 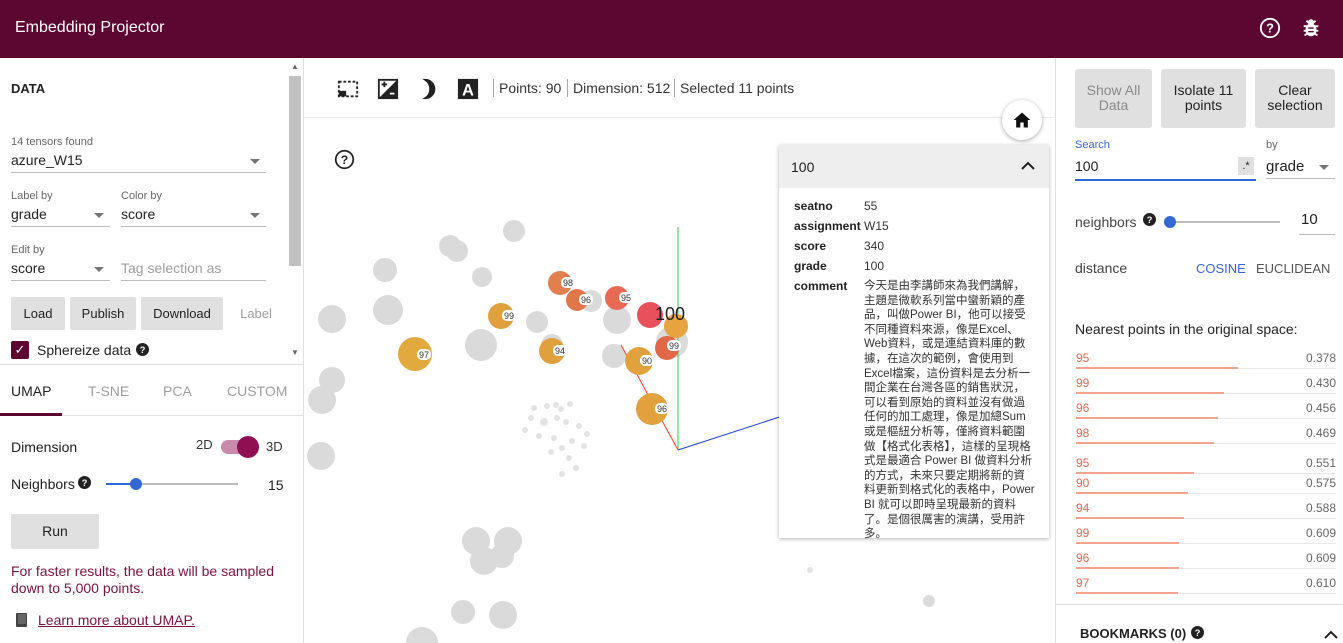 What do you see at coordinates (1320, 508) in the screenshot?
I see `nearest-distance: 0.588` at bounding box center [1320, 508].